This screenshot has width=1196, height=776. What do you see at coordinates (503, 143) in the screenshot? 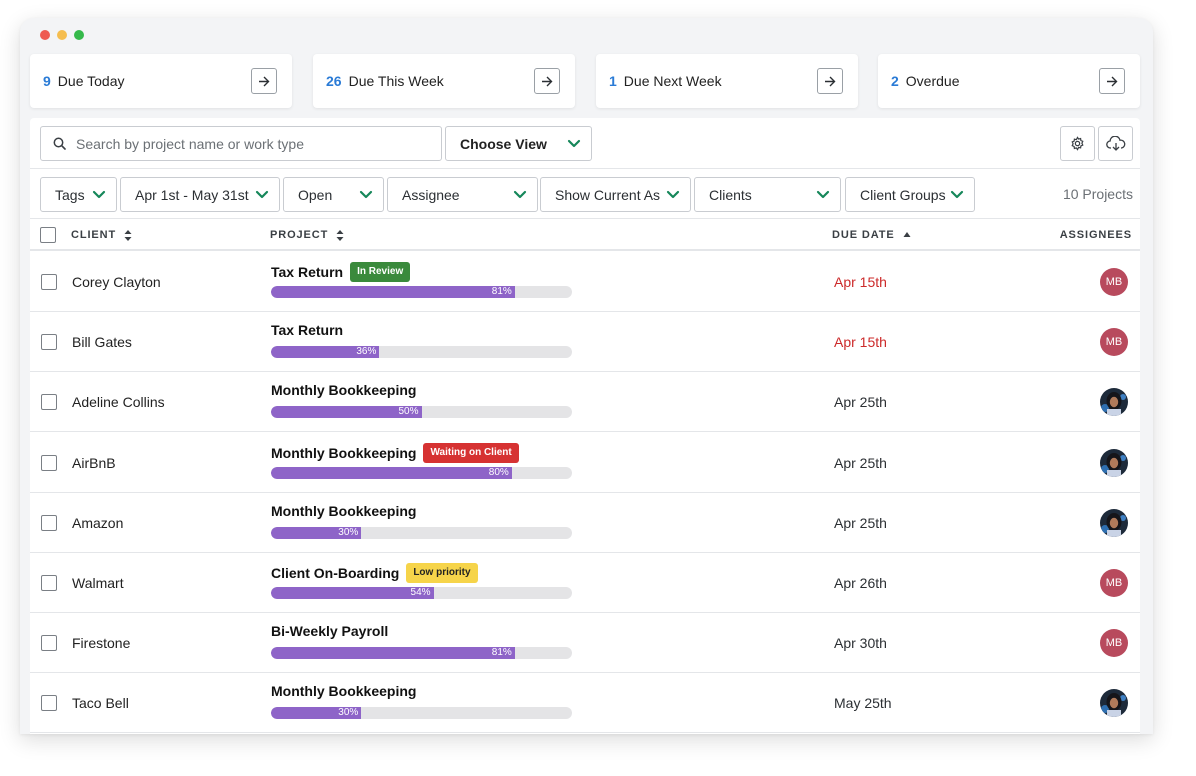
I see `choose-view-label: Choose View` at bounding box center [503, 143].